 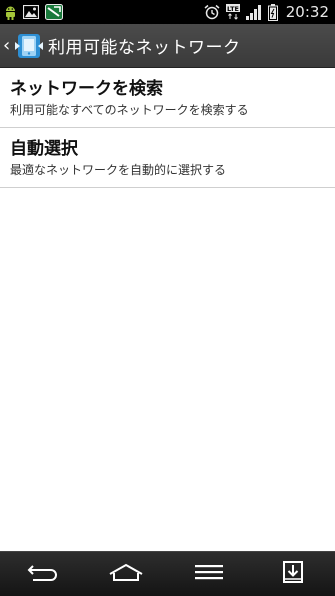 I want to click on back-icon, so click(x=42, y=574).